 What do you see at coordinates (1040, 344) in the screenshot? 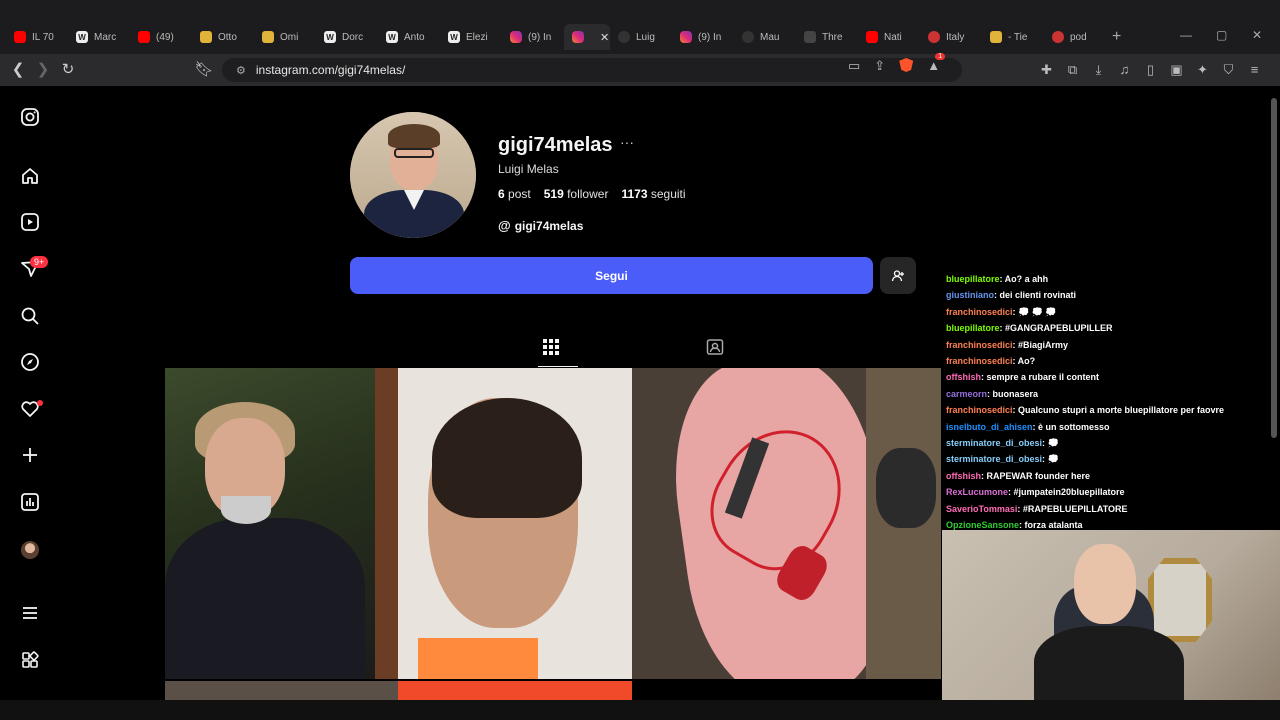
I see `chat-text: : #BiagiArmy` at bounding box center [1040, 344].